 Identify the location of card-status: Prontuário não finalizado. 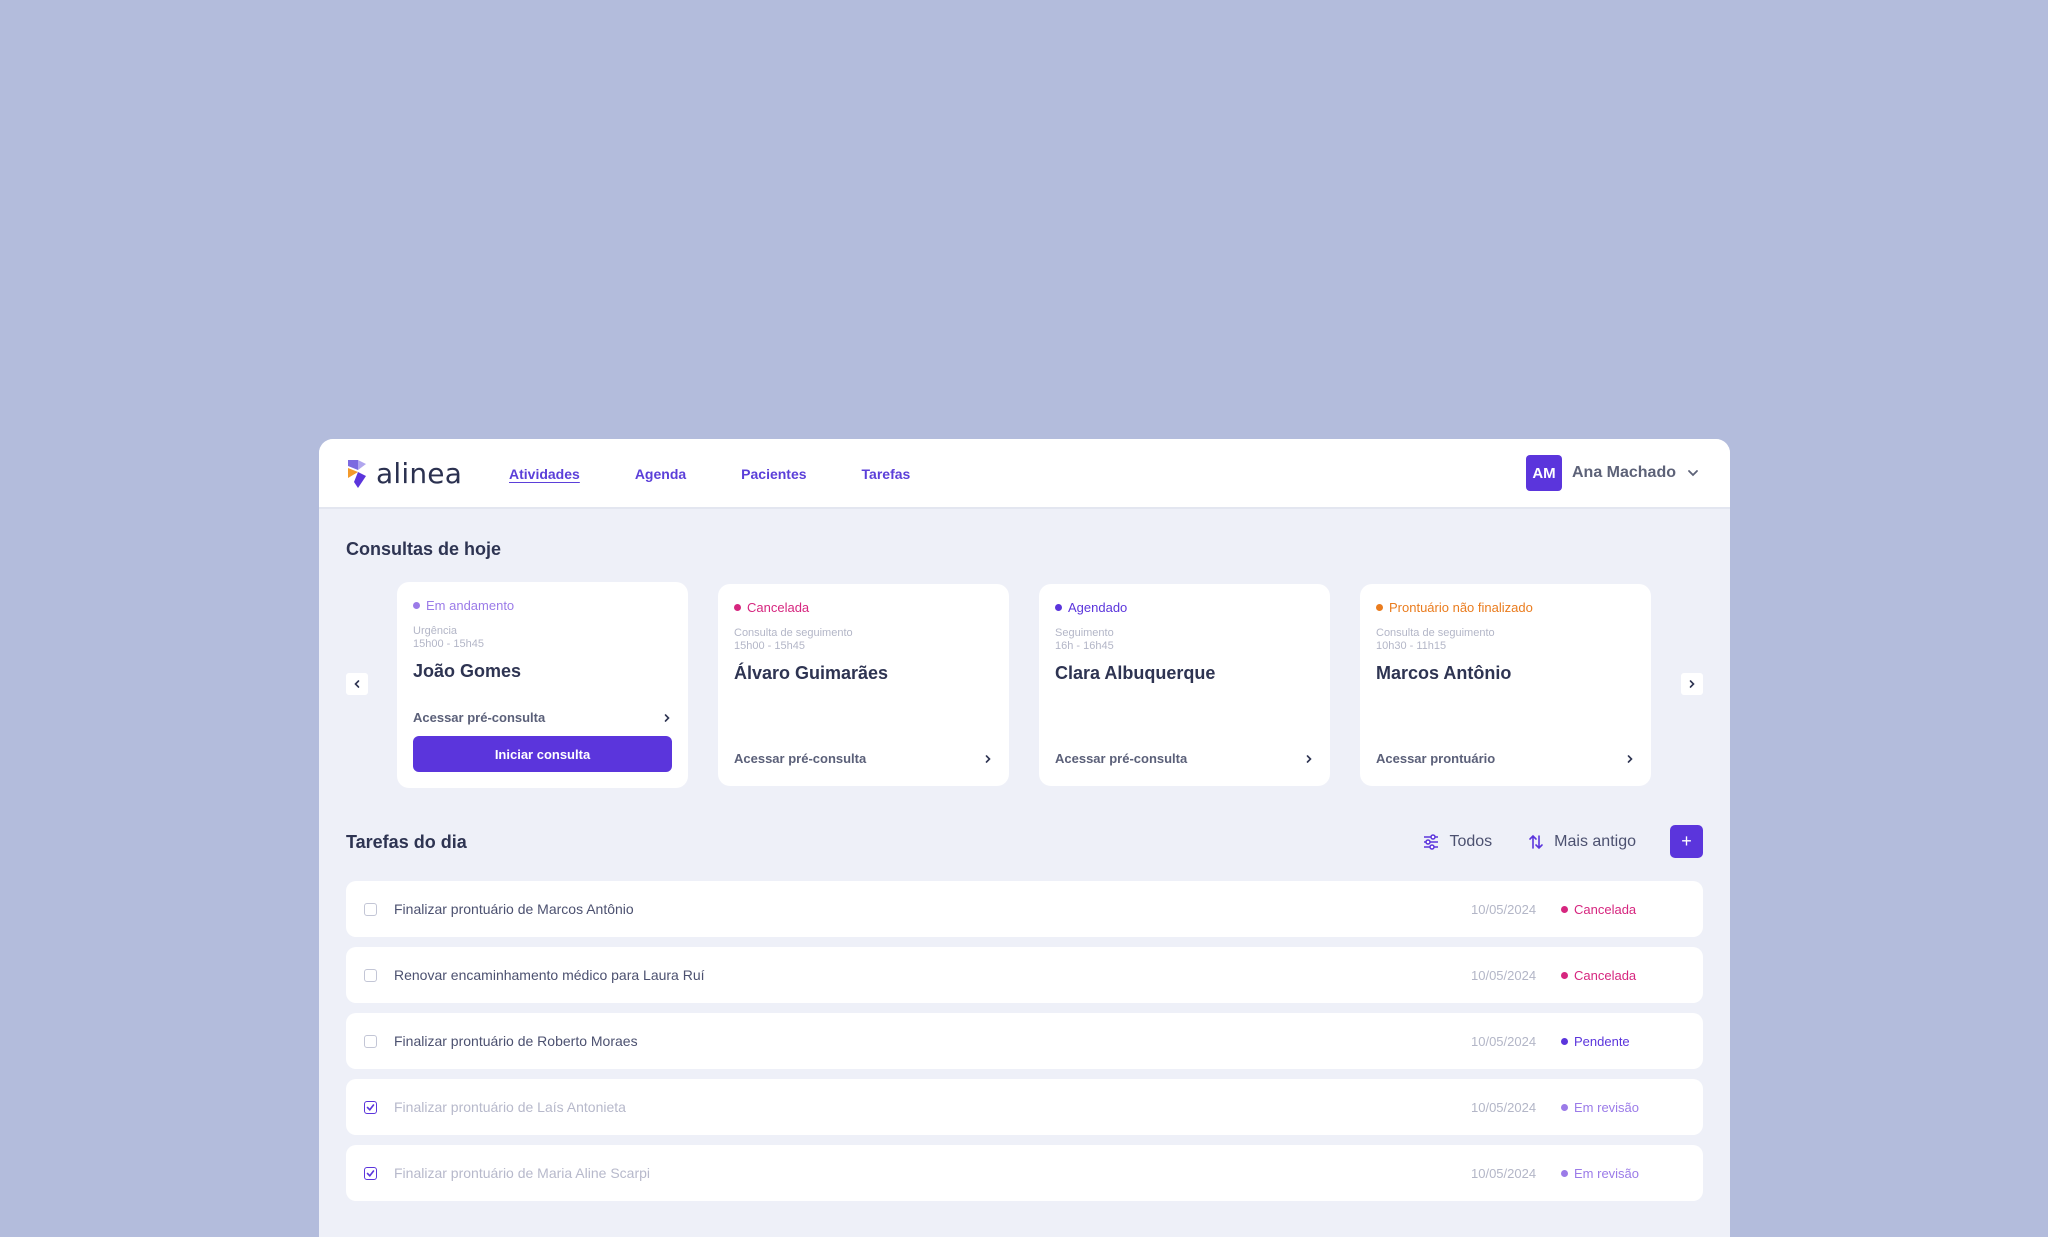
(1505, 607).